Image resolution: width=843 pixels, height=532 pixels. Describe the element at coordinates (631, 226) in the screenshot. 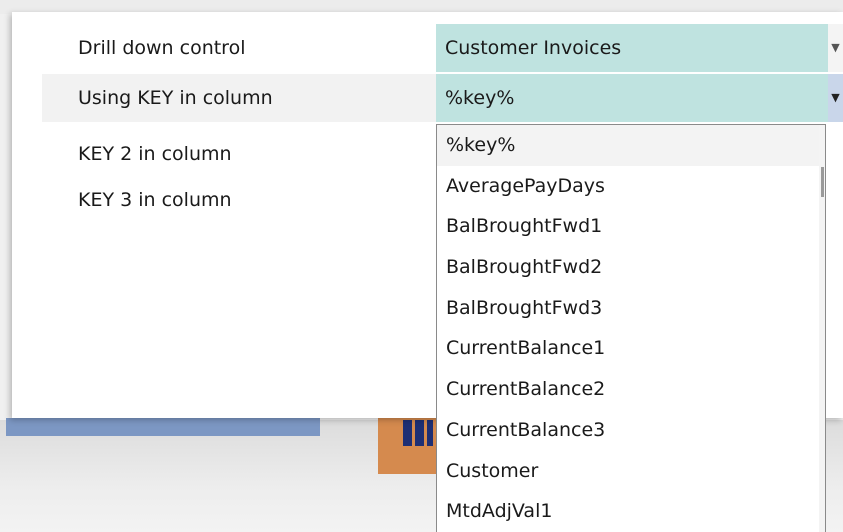

I see `dropdown-option: BalBroughtFwd1` at that location.